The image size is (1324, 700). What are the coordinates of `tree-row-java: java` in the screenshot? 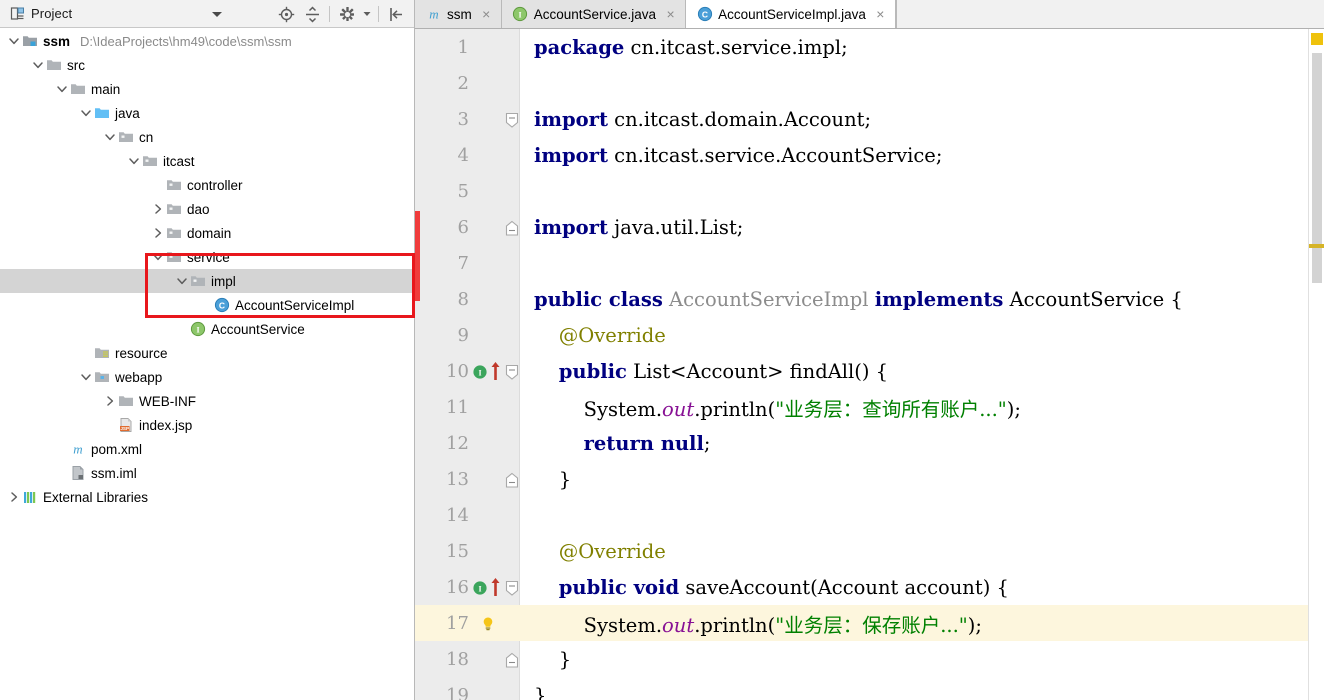 It's located at (207, 113).